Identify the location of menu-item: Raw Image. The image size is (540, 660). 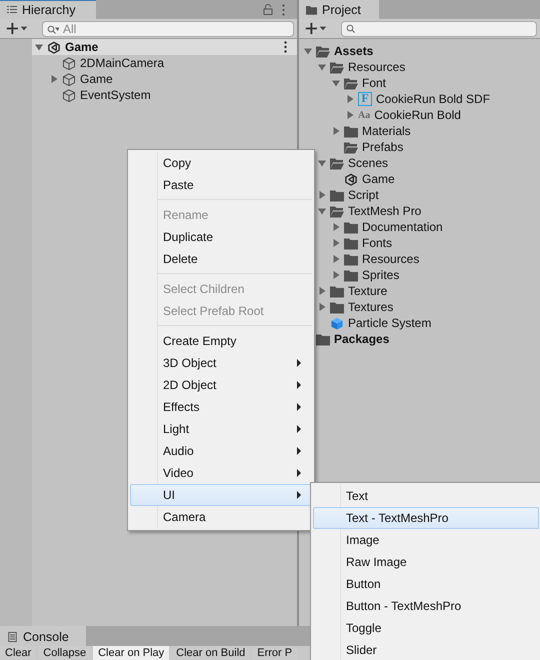
(426, 562).